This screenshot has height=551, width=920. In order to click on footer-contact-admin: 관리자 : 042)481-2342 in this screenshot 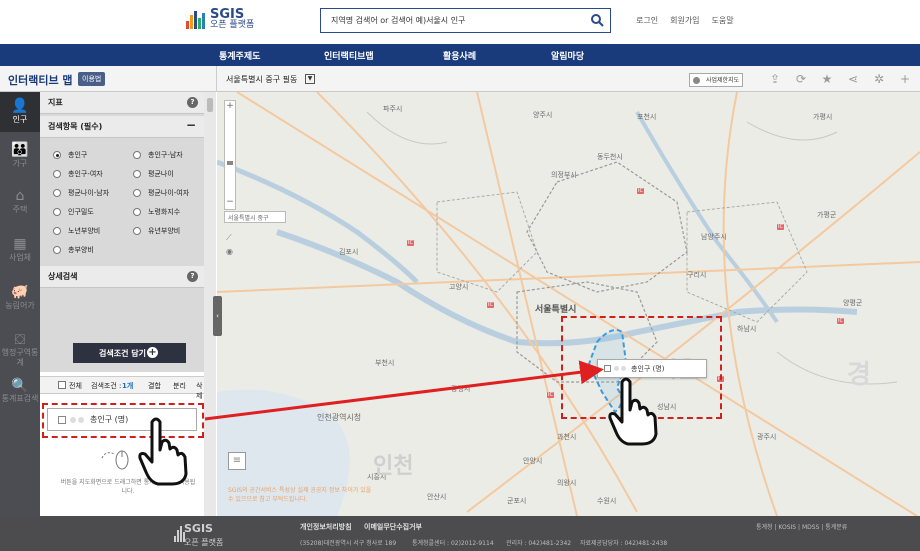, I will do `click(539, 543)`.